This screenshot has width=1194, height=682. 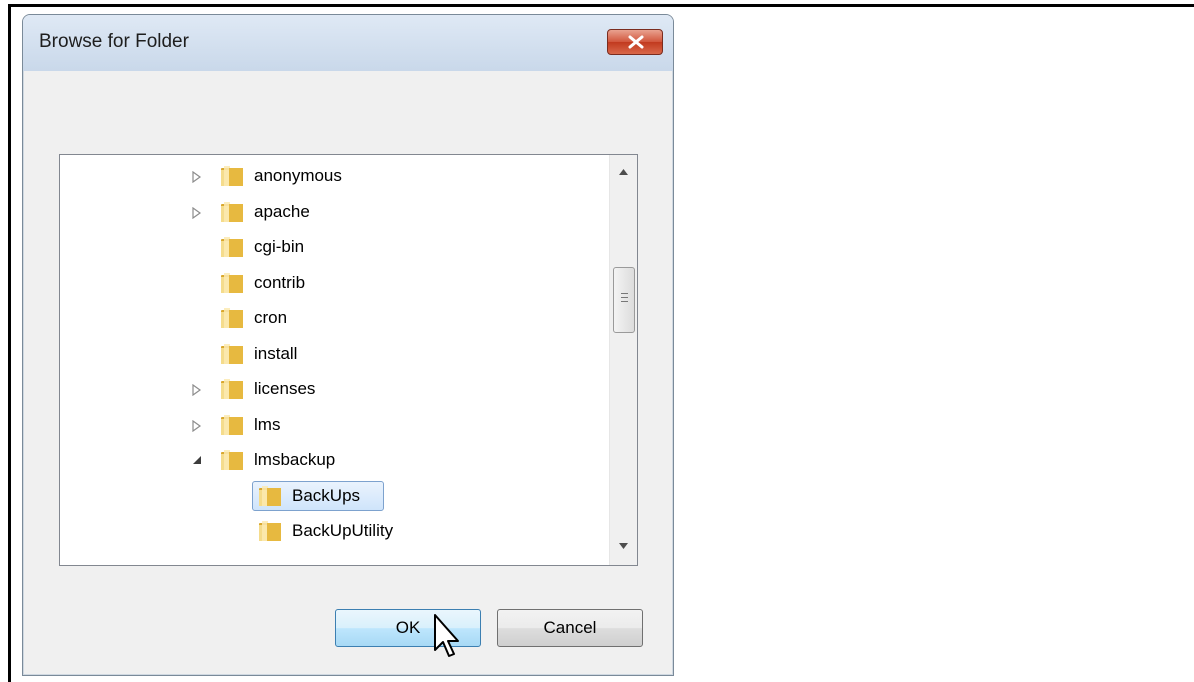 I want to click on close-x-icon, so click(x=636, y=42).